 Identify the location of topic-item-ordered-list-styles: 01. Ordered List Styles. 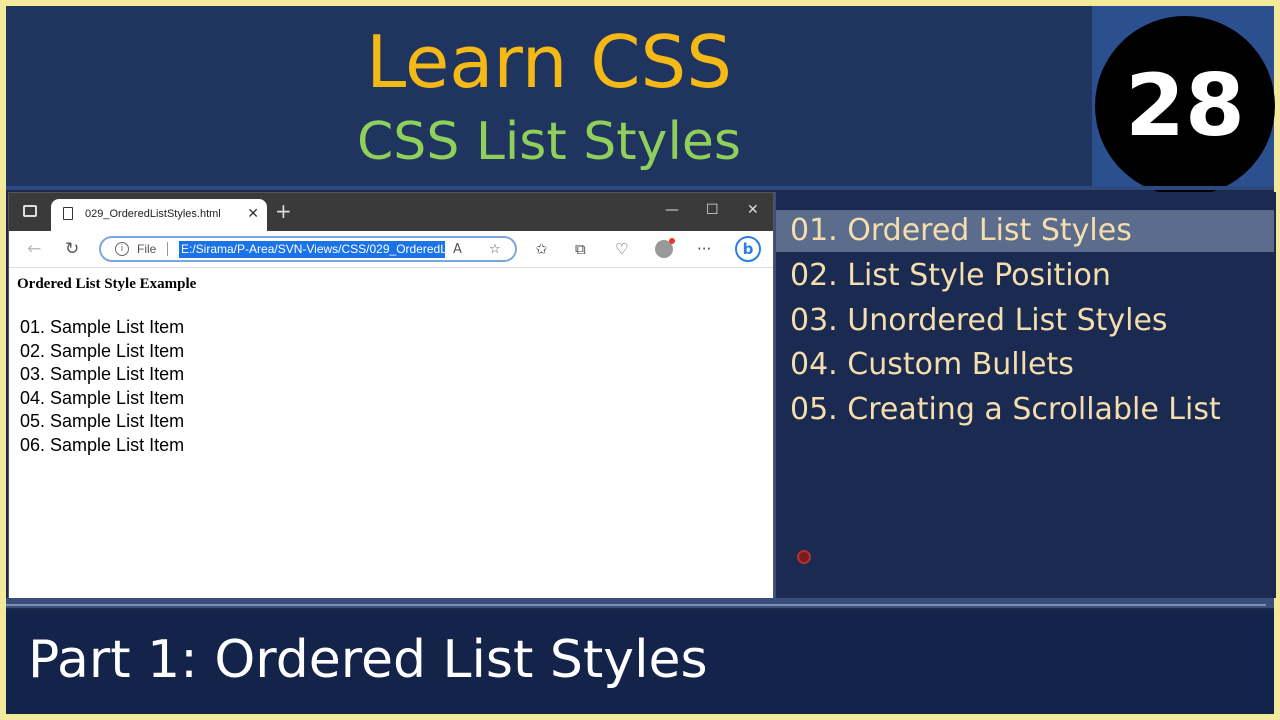
(1025, 231).